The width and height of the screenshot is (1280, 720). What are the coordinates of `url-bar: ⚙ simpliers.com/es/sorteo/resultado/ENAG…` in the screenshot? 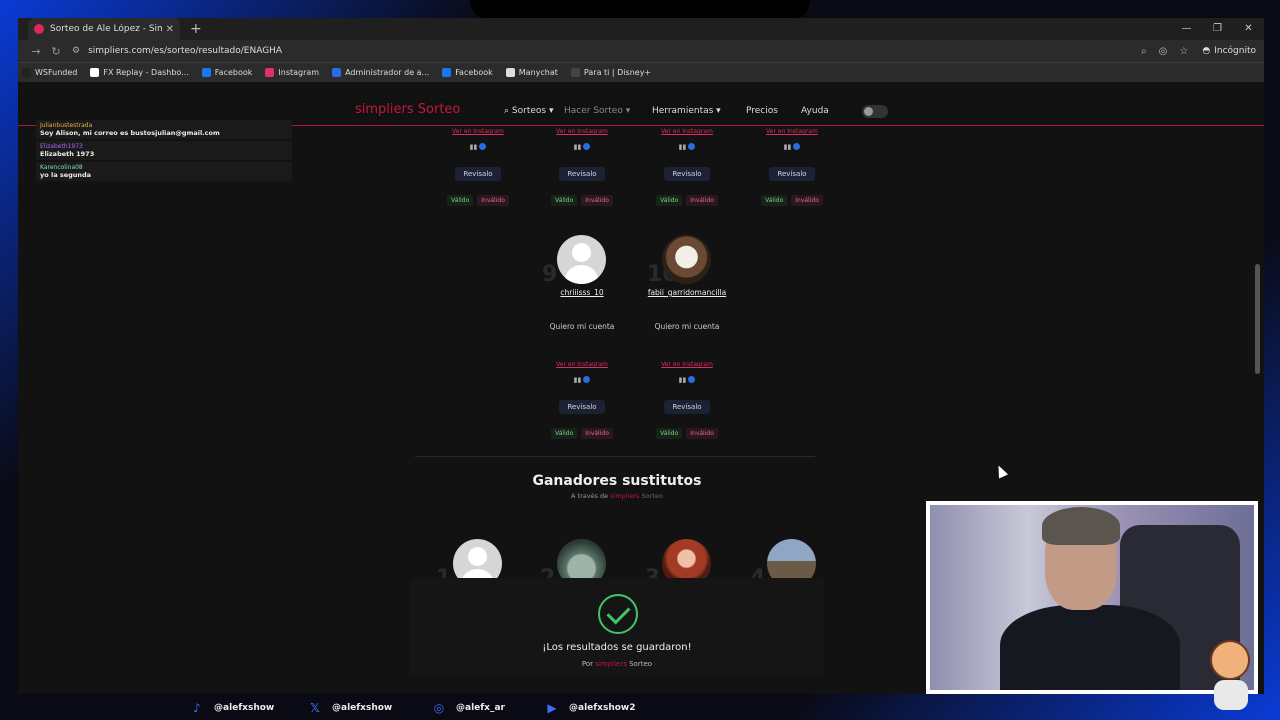 It's located at (607, 51).